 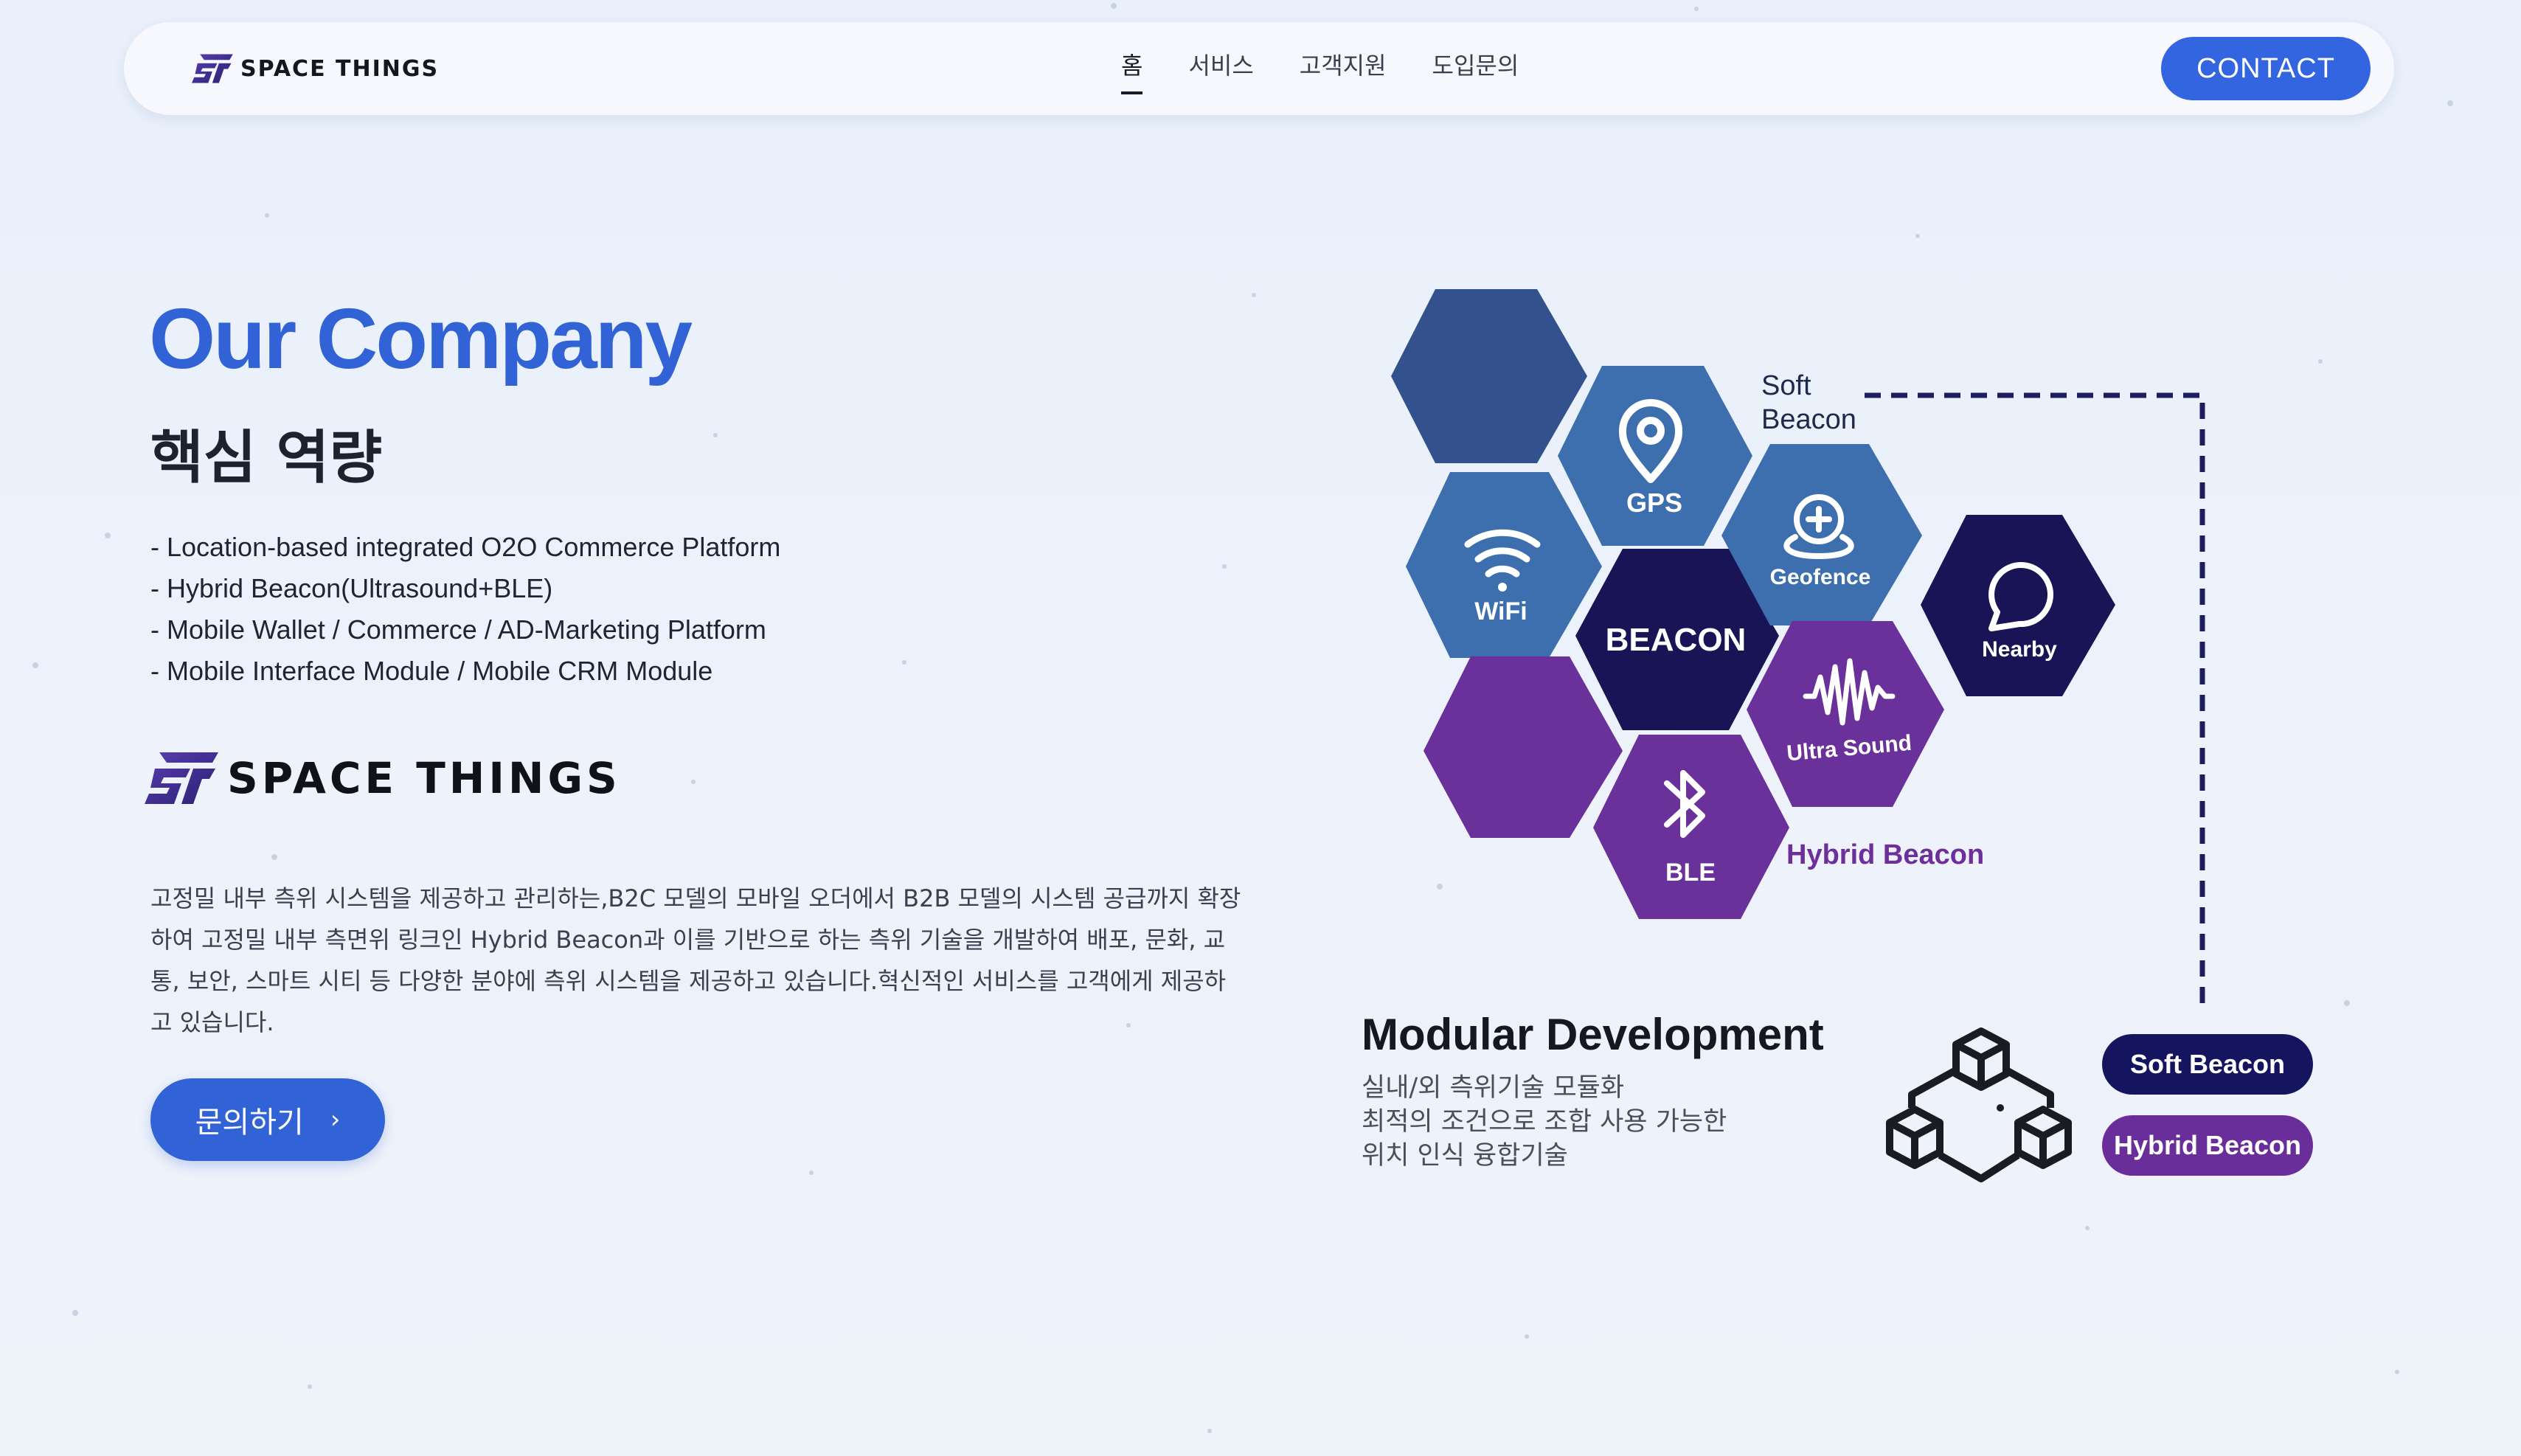 I want to click on hex-nearby: Nearby, so click(x=2018, y=605).